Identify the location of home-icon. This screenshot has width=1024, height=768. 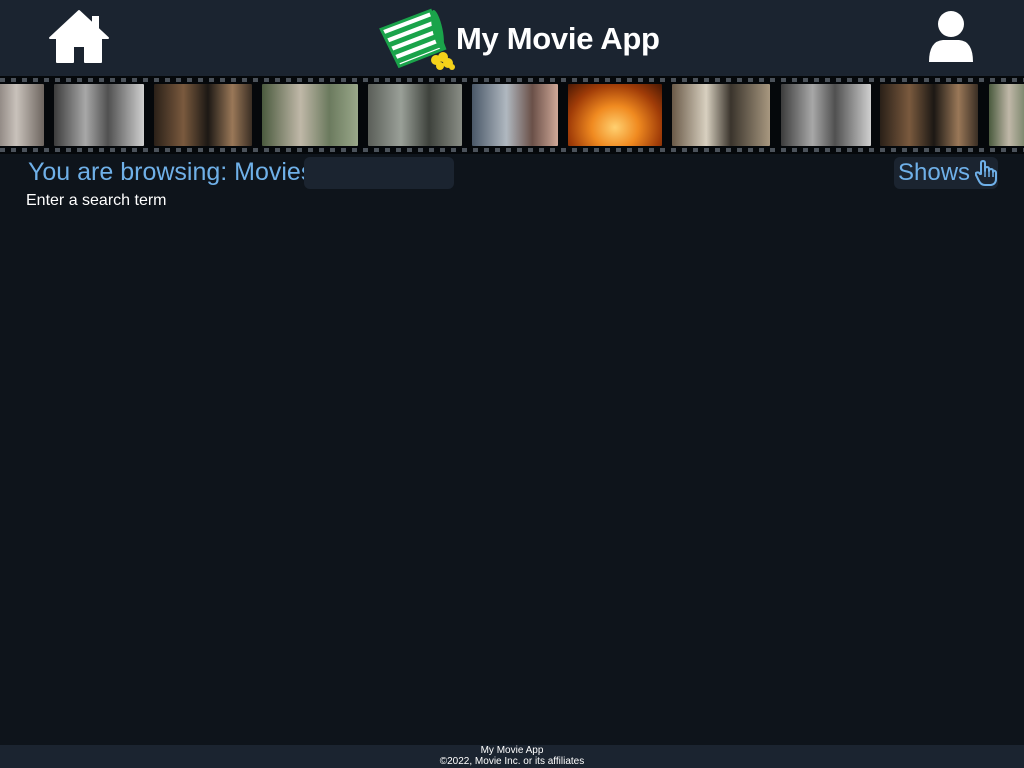
(79, 36).